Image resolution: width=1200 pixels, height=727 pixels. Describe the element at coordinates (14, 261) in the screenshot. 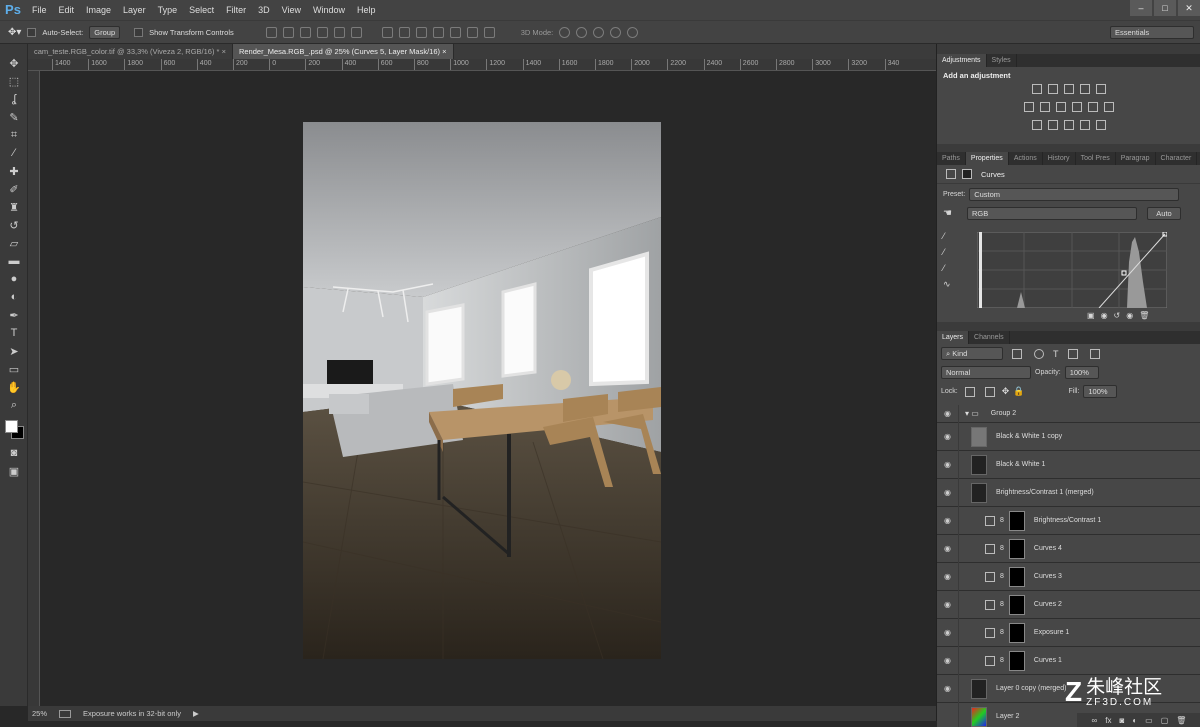

I see `gradient-tool-icon: ▬` at that location.